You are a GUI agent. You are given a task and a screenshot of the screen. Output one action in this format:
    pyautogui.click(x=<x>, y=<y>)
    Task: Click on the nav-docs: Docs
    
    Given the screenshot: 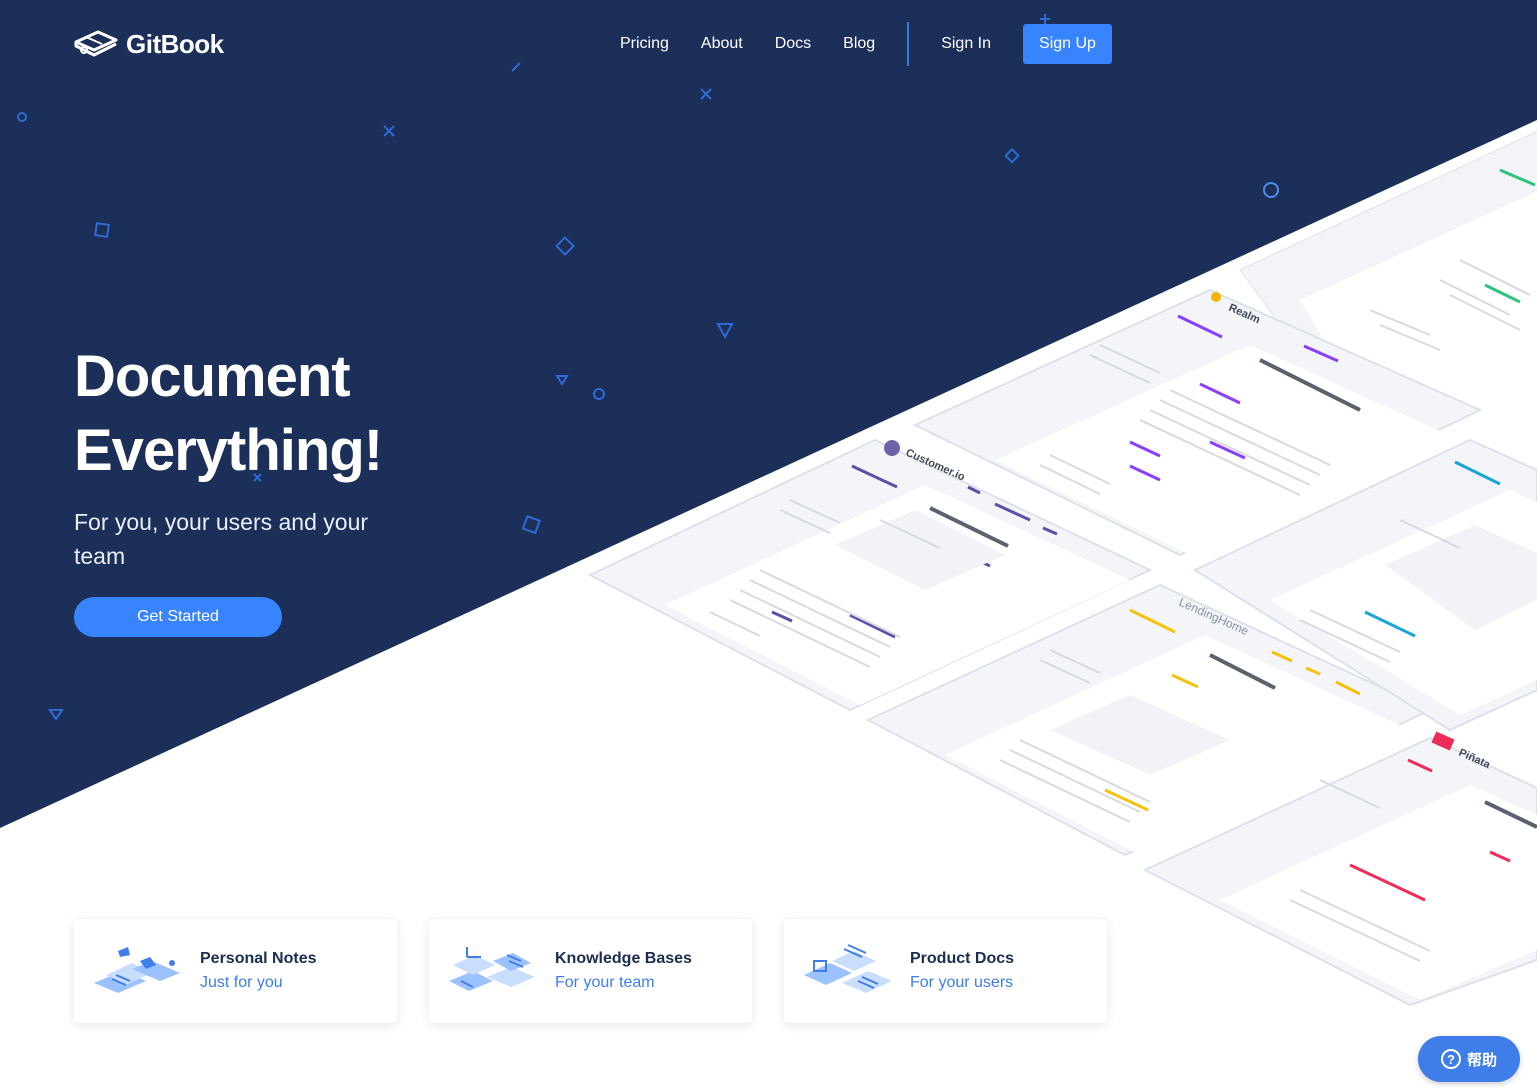 What is the action you would take?
    pyautogui.click(x=793, y=44)
    